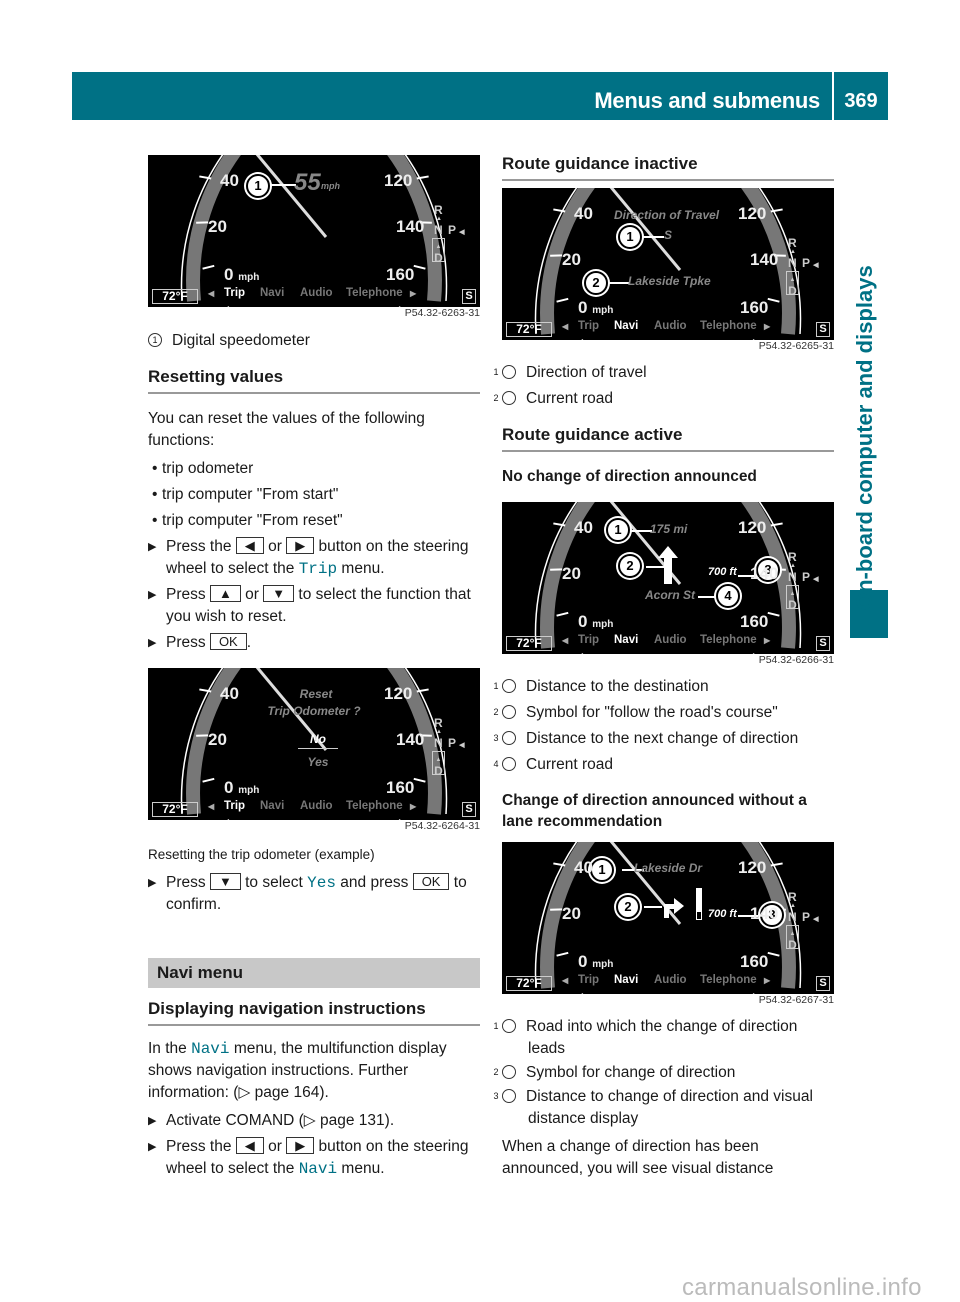  What do you see at coordinates (722, 914) in the screenshot?
I see `distance-to-turn: 700 ft` at bounding box center [722, 914].